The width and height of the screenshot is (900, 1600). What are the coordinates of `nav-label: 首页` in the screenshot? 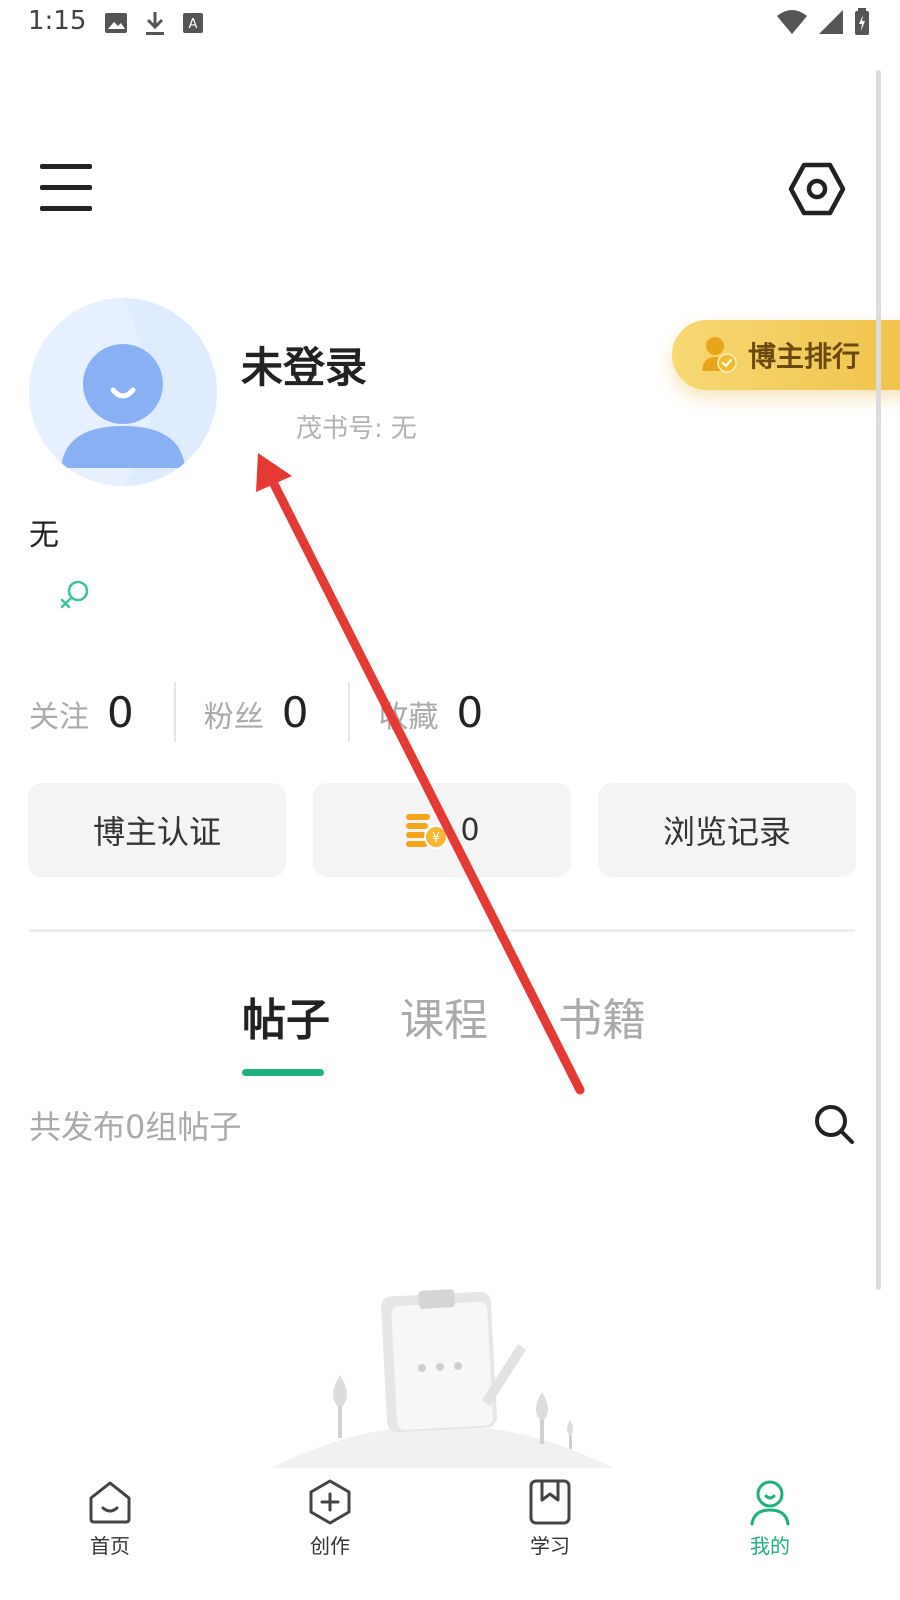 It's located at (110, 1546).